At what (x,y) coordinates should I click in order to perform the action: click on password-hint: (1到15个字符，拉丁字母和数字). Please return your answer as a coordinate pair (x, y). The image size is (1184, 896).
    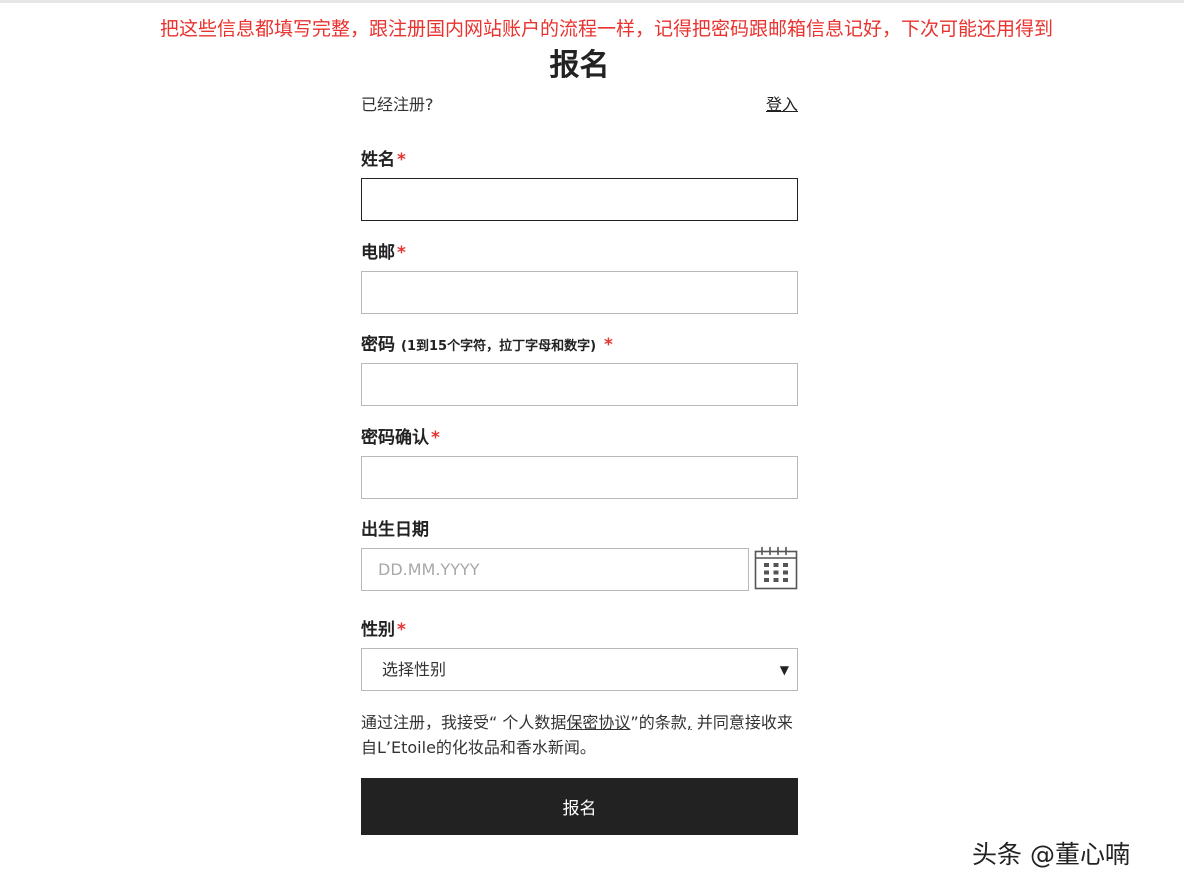
    Looking at the image, I should click on (499, 346).